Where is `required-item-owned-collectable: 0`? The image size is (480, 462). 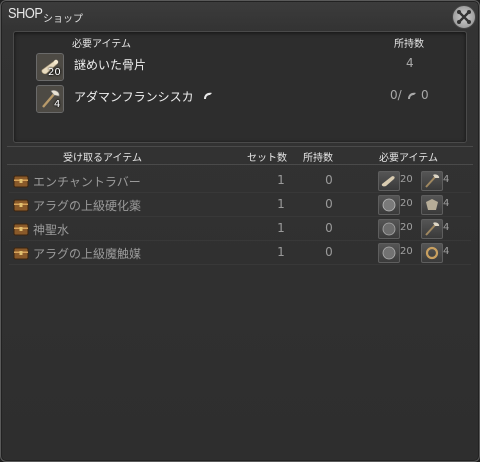 required-item-owned-collectable: 0 is located at coordinates (425, 95).